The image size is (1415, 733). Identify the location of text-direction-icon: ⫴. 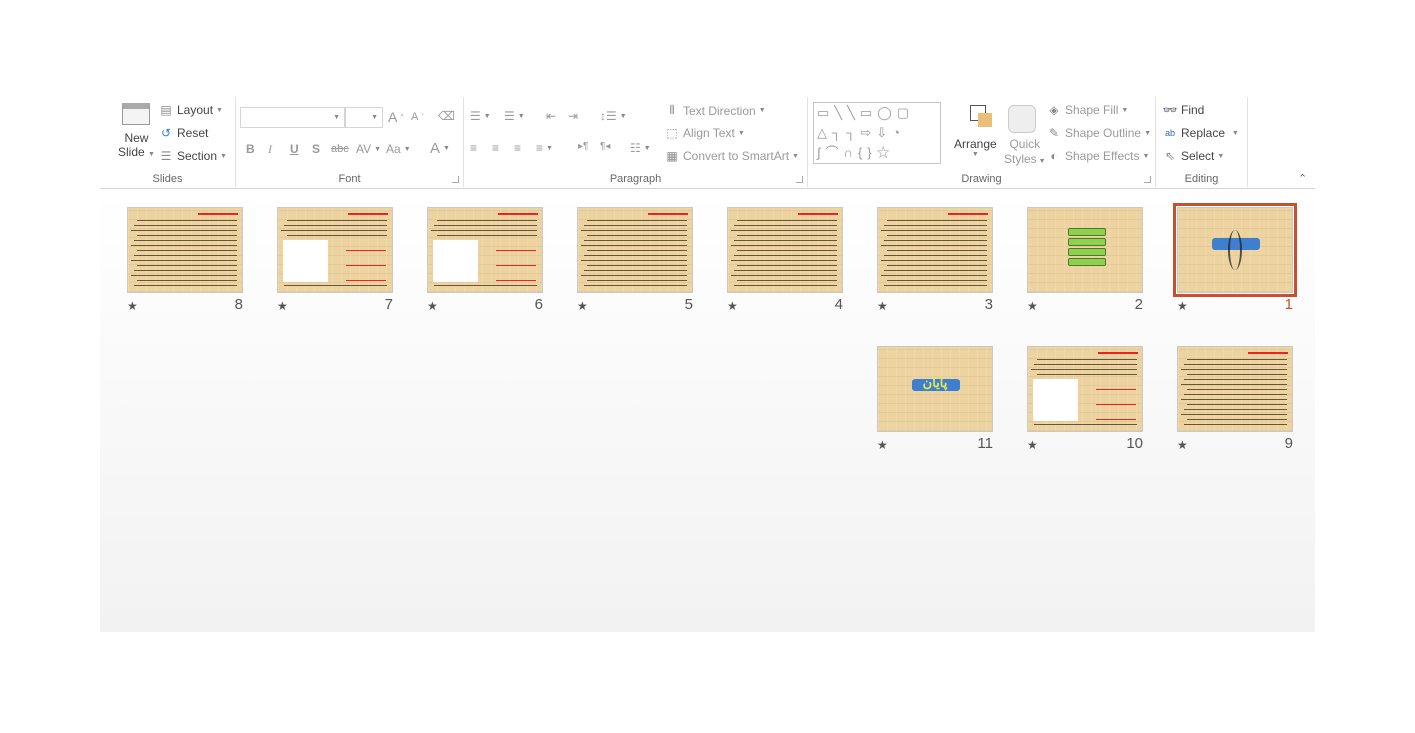
(672, 110).